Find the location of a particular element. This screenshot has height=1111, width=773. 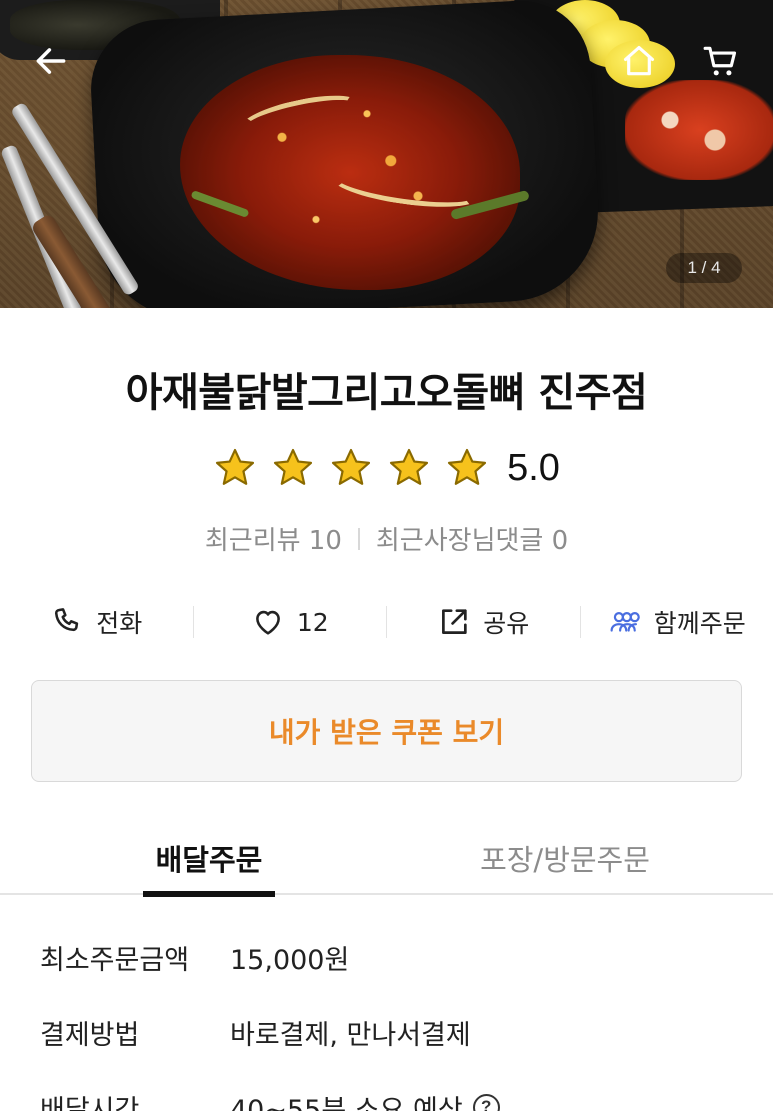

recent-reviews-link: 최근리뷰 10 is located at coordinates (273, 538).